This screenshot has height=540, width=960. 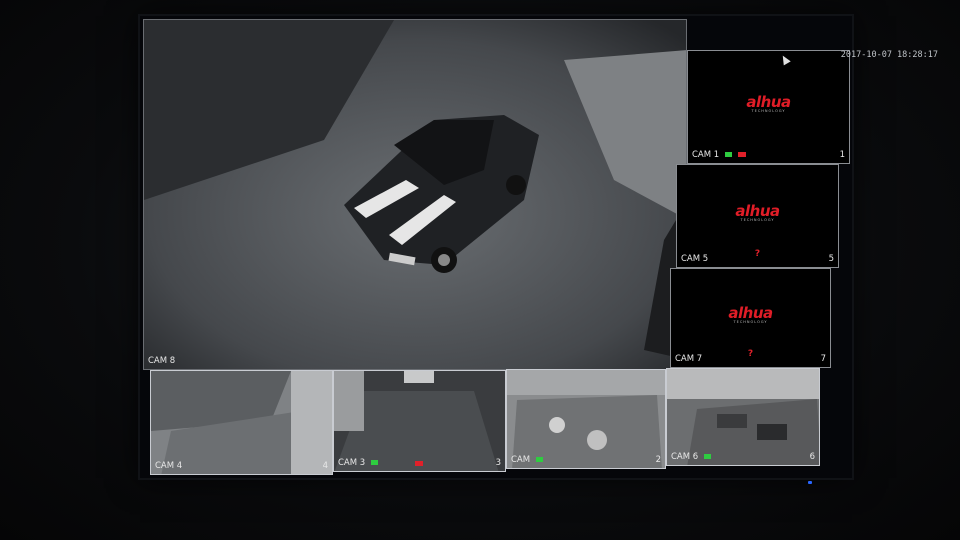 I want to click on cam1-label: CAM 1, so click(x=719, y=155).